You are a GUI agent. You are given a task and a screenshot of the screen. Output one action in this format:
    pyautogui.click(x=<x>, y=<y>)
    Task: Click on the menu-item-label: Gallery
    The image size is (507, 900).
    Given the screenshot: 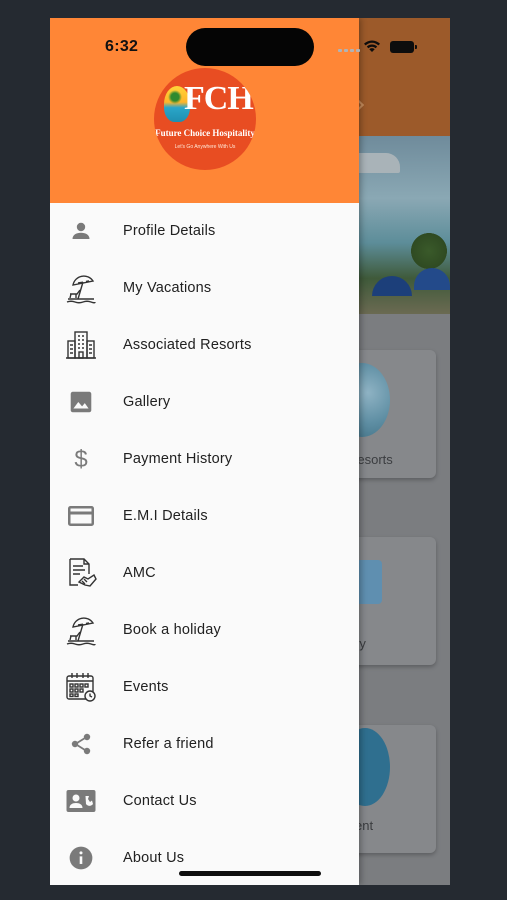 What is the action you would take?
    pyautogui.click(x=147, y=402)
    